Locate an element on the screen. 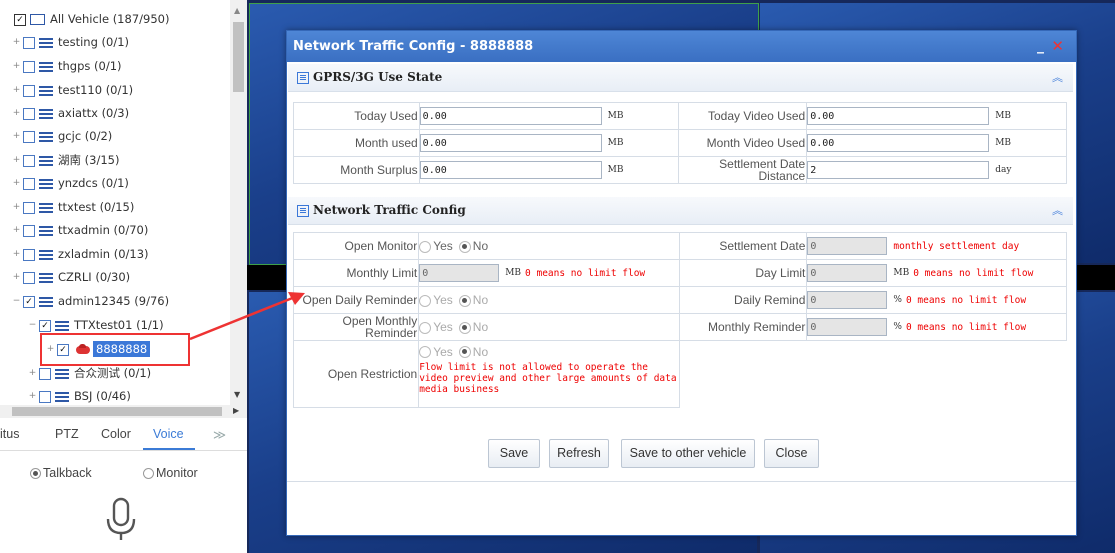  tab-voice: Voice is located at coordinates (168, 434).